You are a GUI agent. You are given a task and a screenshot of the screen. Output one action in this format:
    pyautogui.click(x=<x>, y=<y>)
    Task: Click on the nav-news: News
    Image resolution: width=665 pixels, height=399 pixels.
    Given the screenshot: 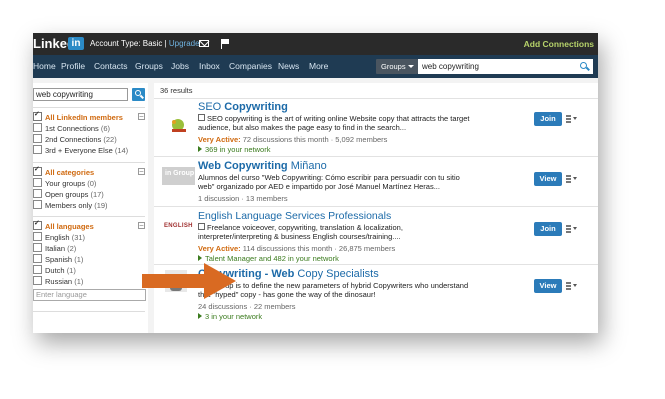 What is the action you would take?
    pyautogui.click(x=288, y=66)
    